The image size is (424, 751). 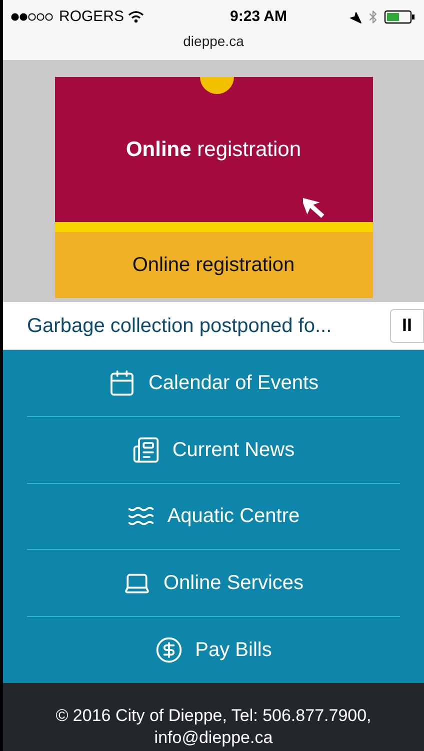 I want to click on page-url: dieppe.ca, so click(x=213, y=41).